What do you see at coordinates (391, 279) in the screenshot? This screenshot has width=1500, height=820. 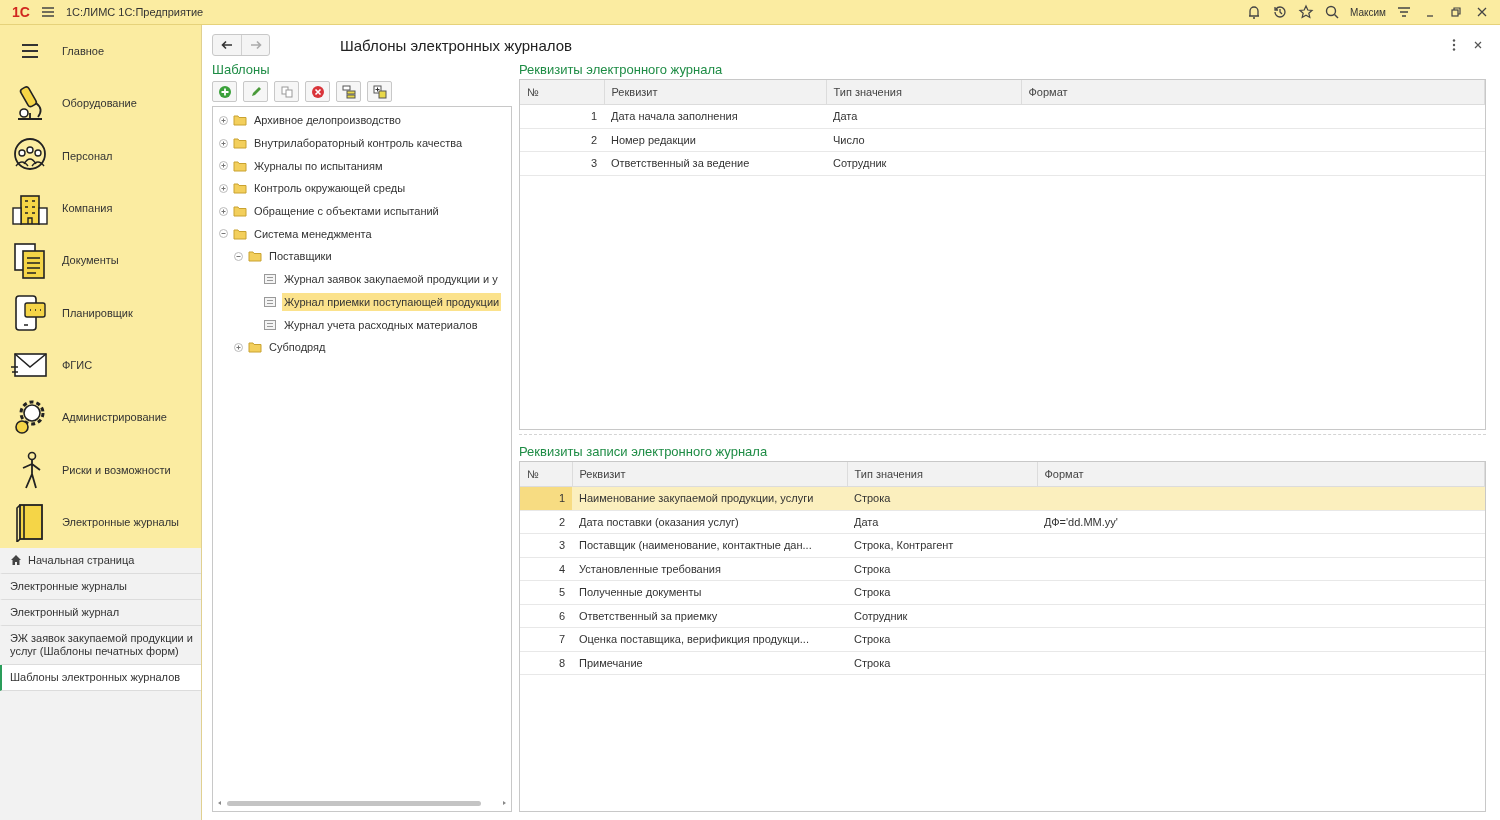 I see `tree-item: Журнал заявок закупаемой продукции и у` at bounding box center [391, 279].